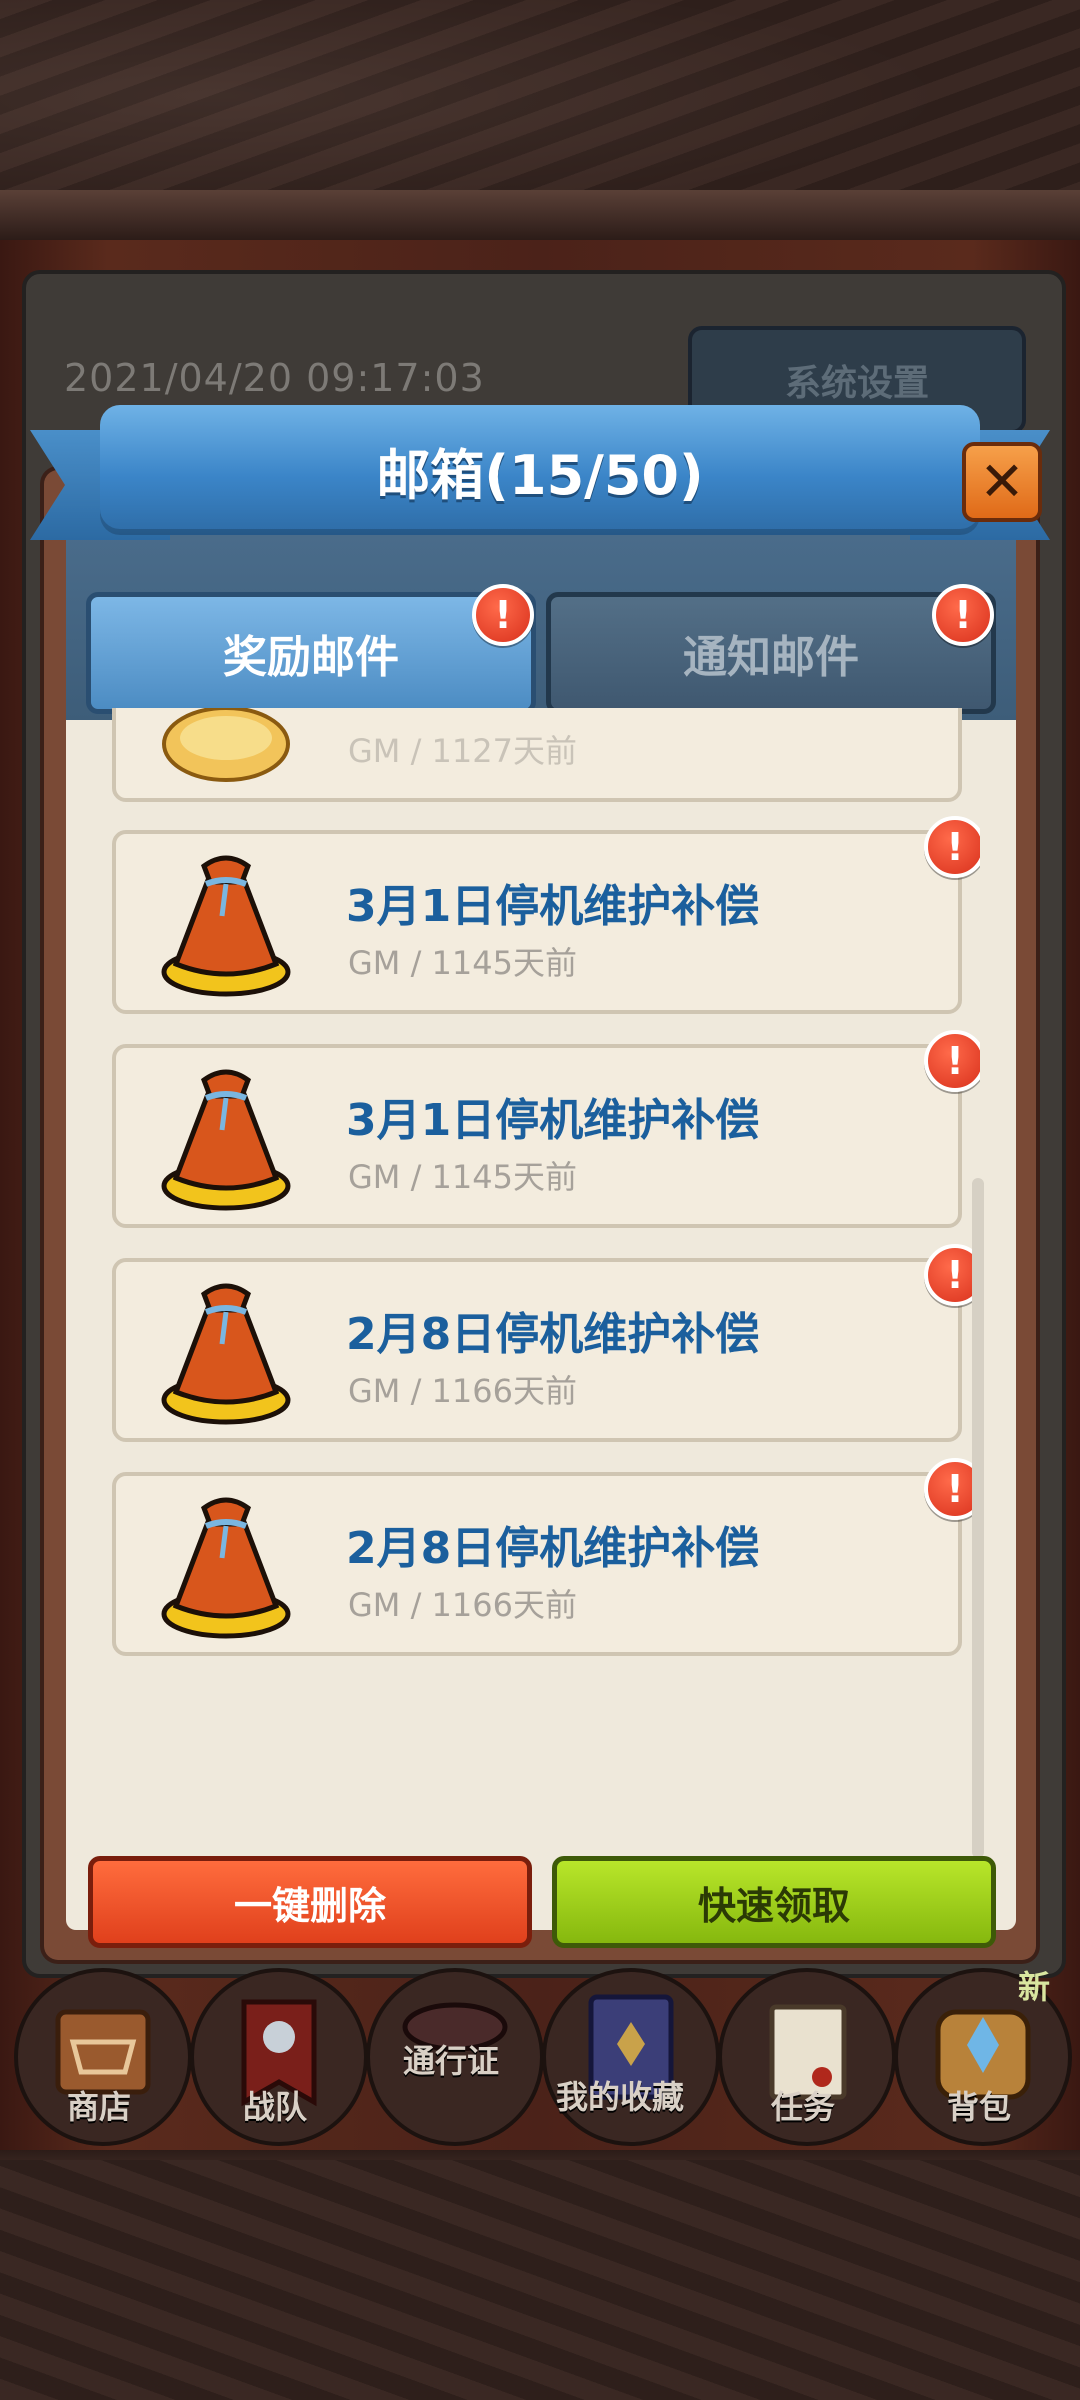  I want to click on nav-team-label: 战队, so click(274, 2107).